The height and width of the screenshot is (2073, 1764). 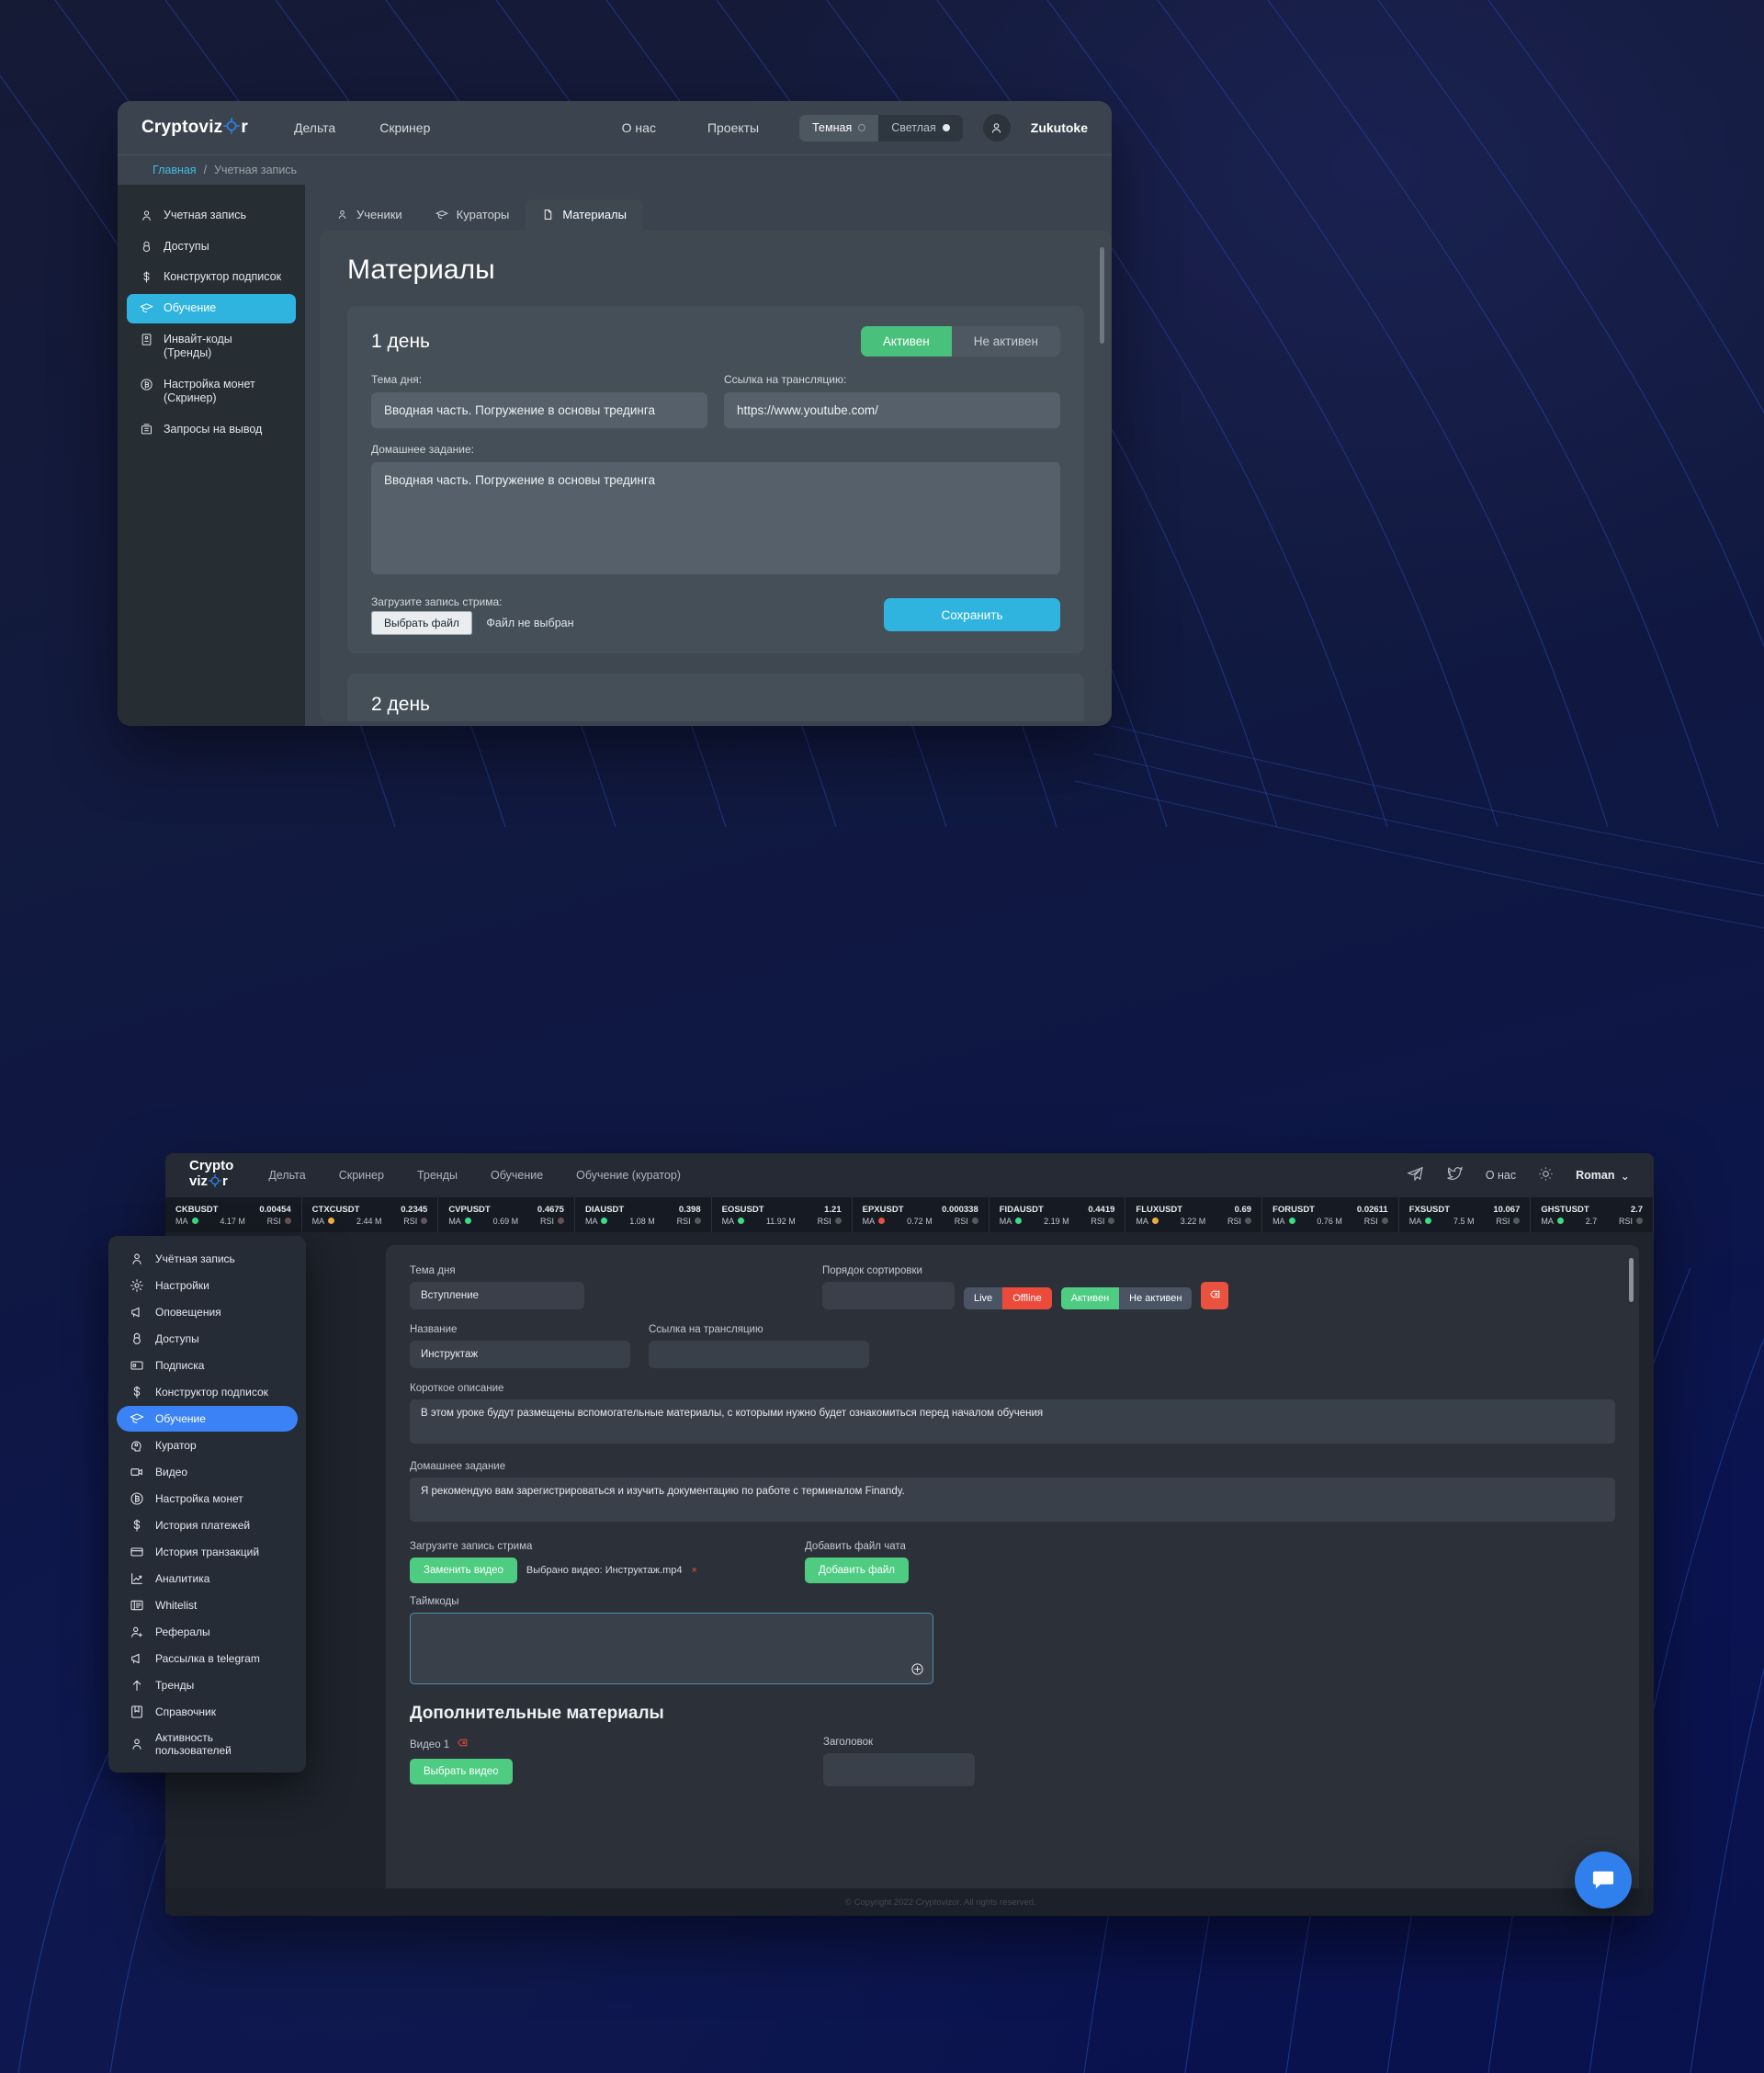 I want to click on window2-sidebar-item-11: История платежей, so click(x=208, y=1525).